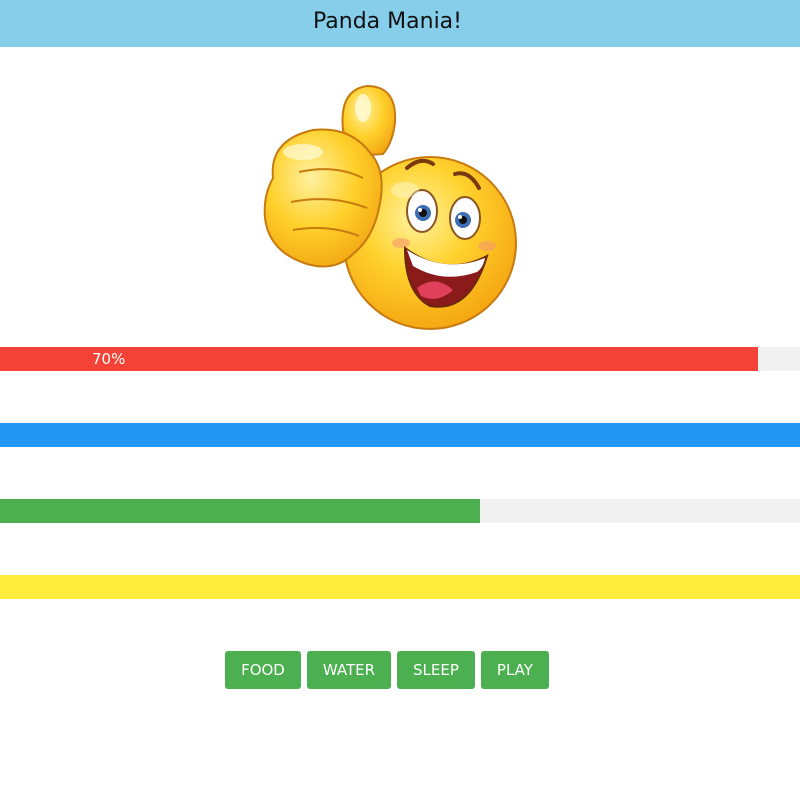 Image resolution: width=800 pixels, height=800 pixels. What do you see at coordinates (379, 359) in the screenshot?
I see `food-bar-fill: 70%` at bounding box center [379, 359].